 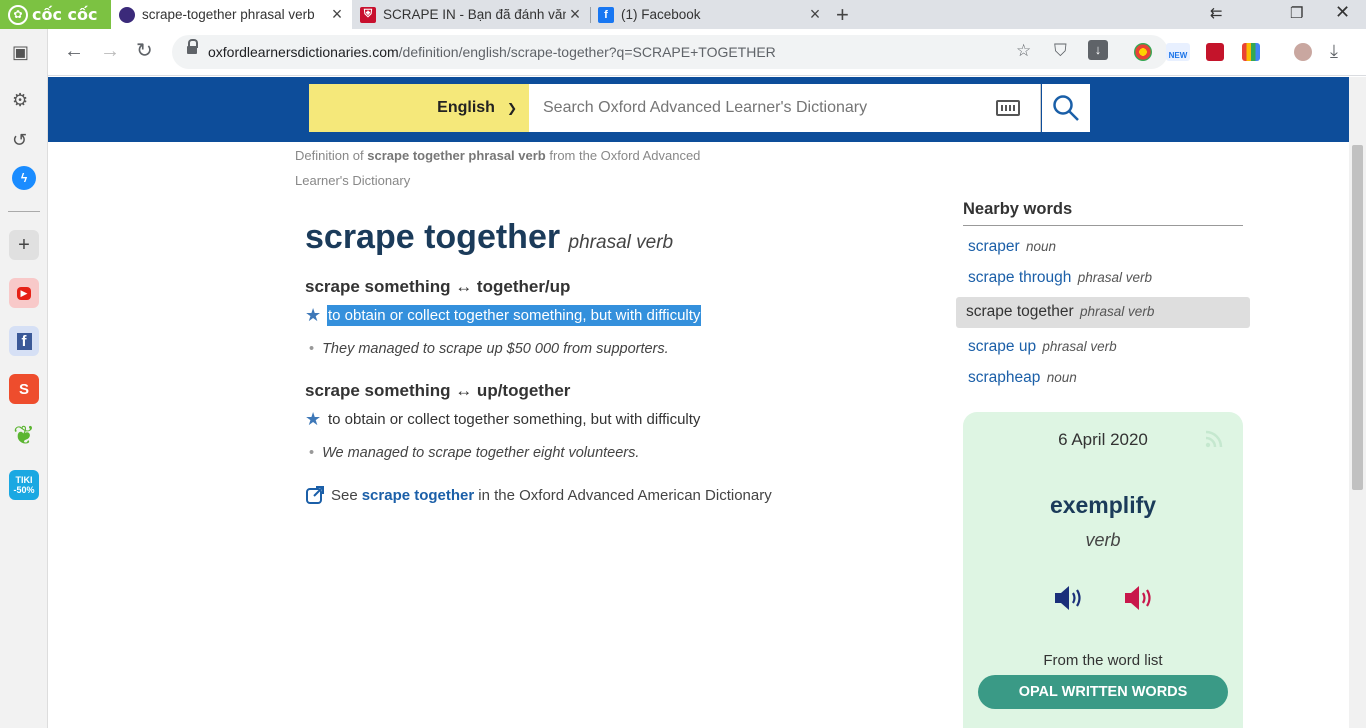 I want to click on nearby-word-scrapheap: scrapheap noun, so click(x=1022, y=378).